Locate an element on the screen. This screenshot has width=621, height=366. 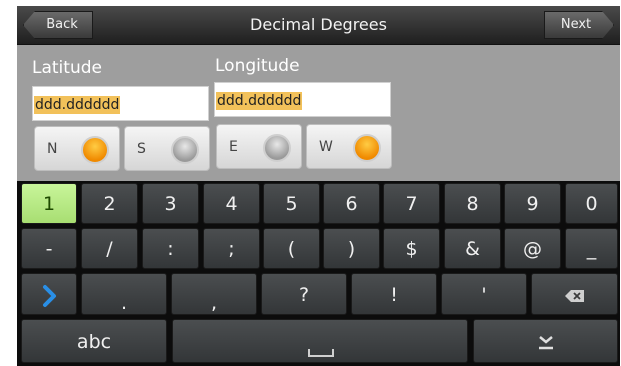
key-6: 6 is located at coordinates (351, 203).